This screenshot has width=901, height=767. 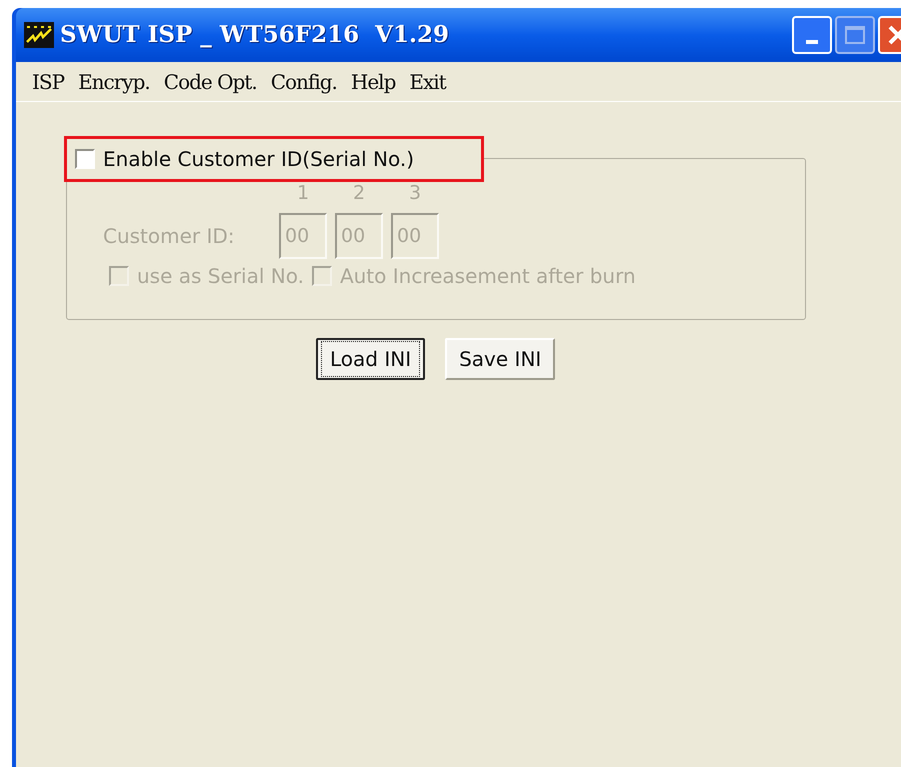 I want to click on menu-item: Encryp., so click(x=114, y=81).